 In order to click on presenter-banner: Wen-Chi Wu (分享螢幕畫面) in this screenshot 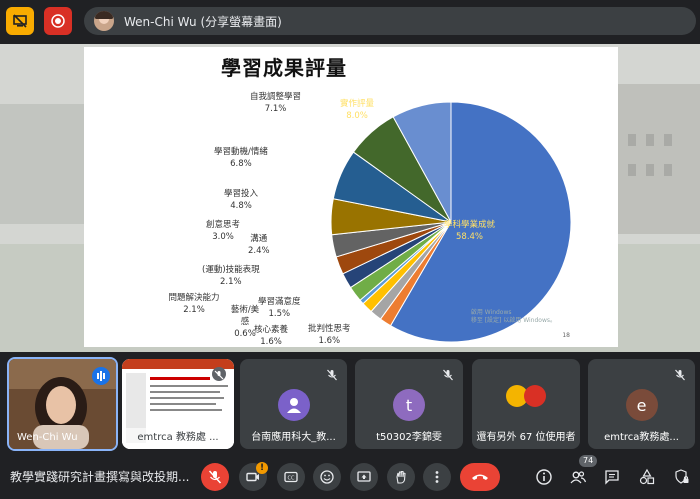, I will do `click(390, 21)`.